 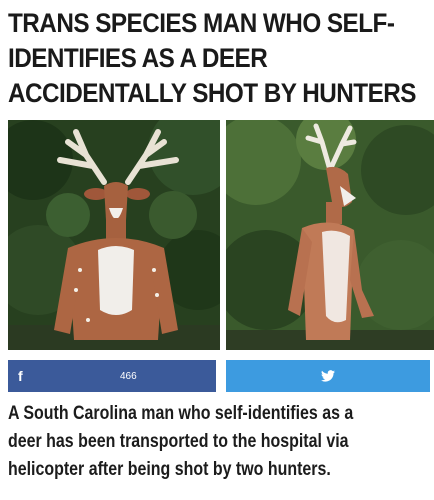 I want to click on headline-line: IDENTIFIES AS A DEER, so click(x=138, y=58).